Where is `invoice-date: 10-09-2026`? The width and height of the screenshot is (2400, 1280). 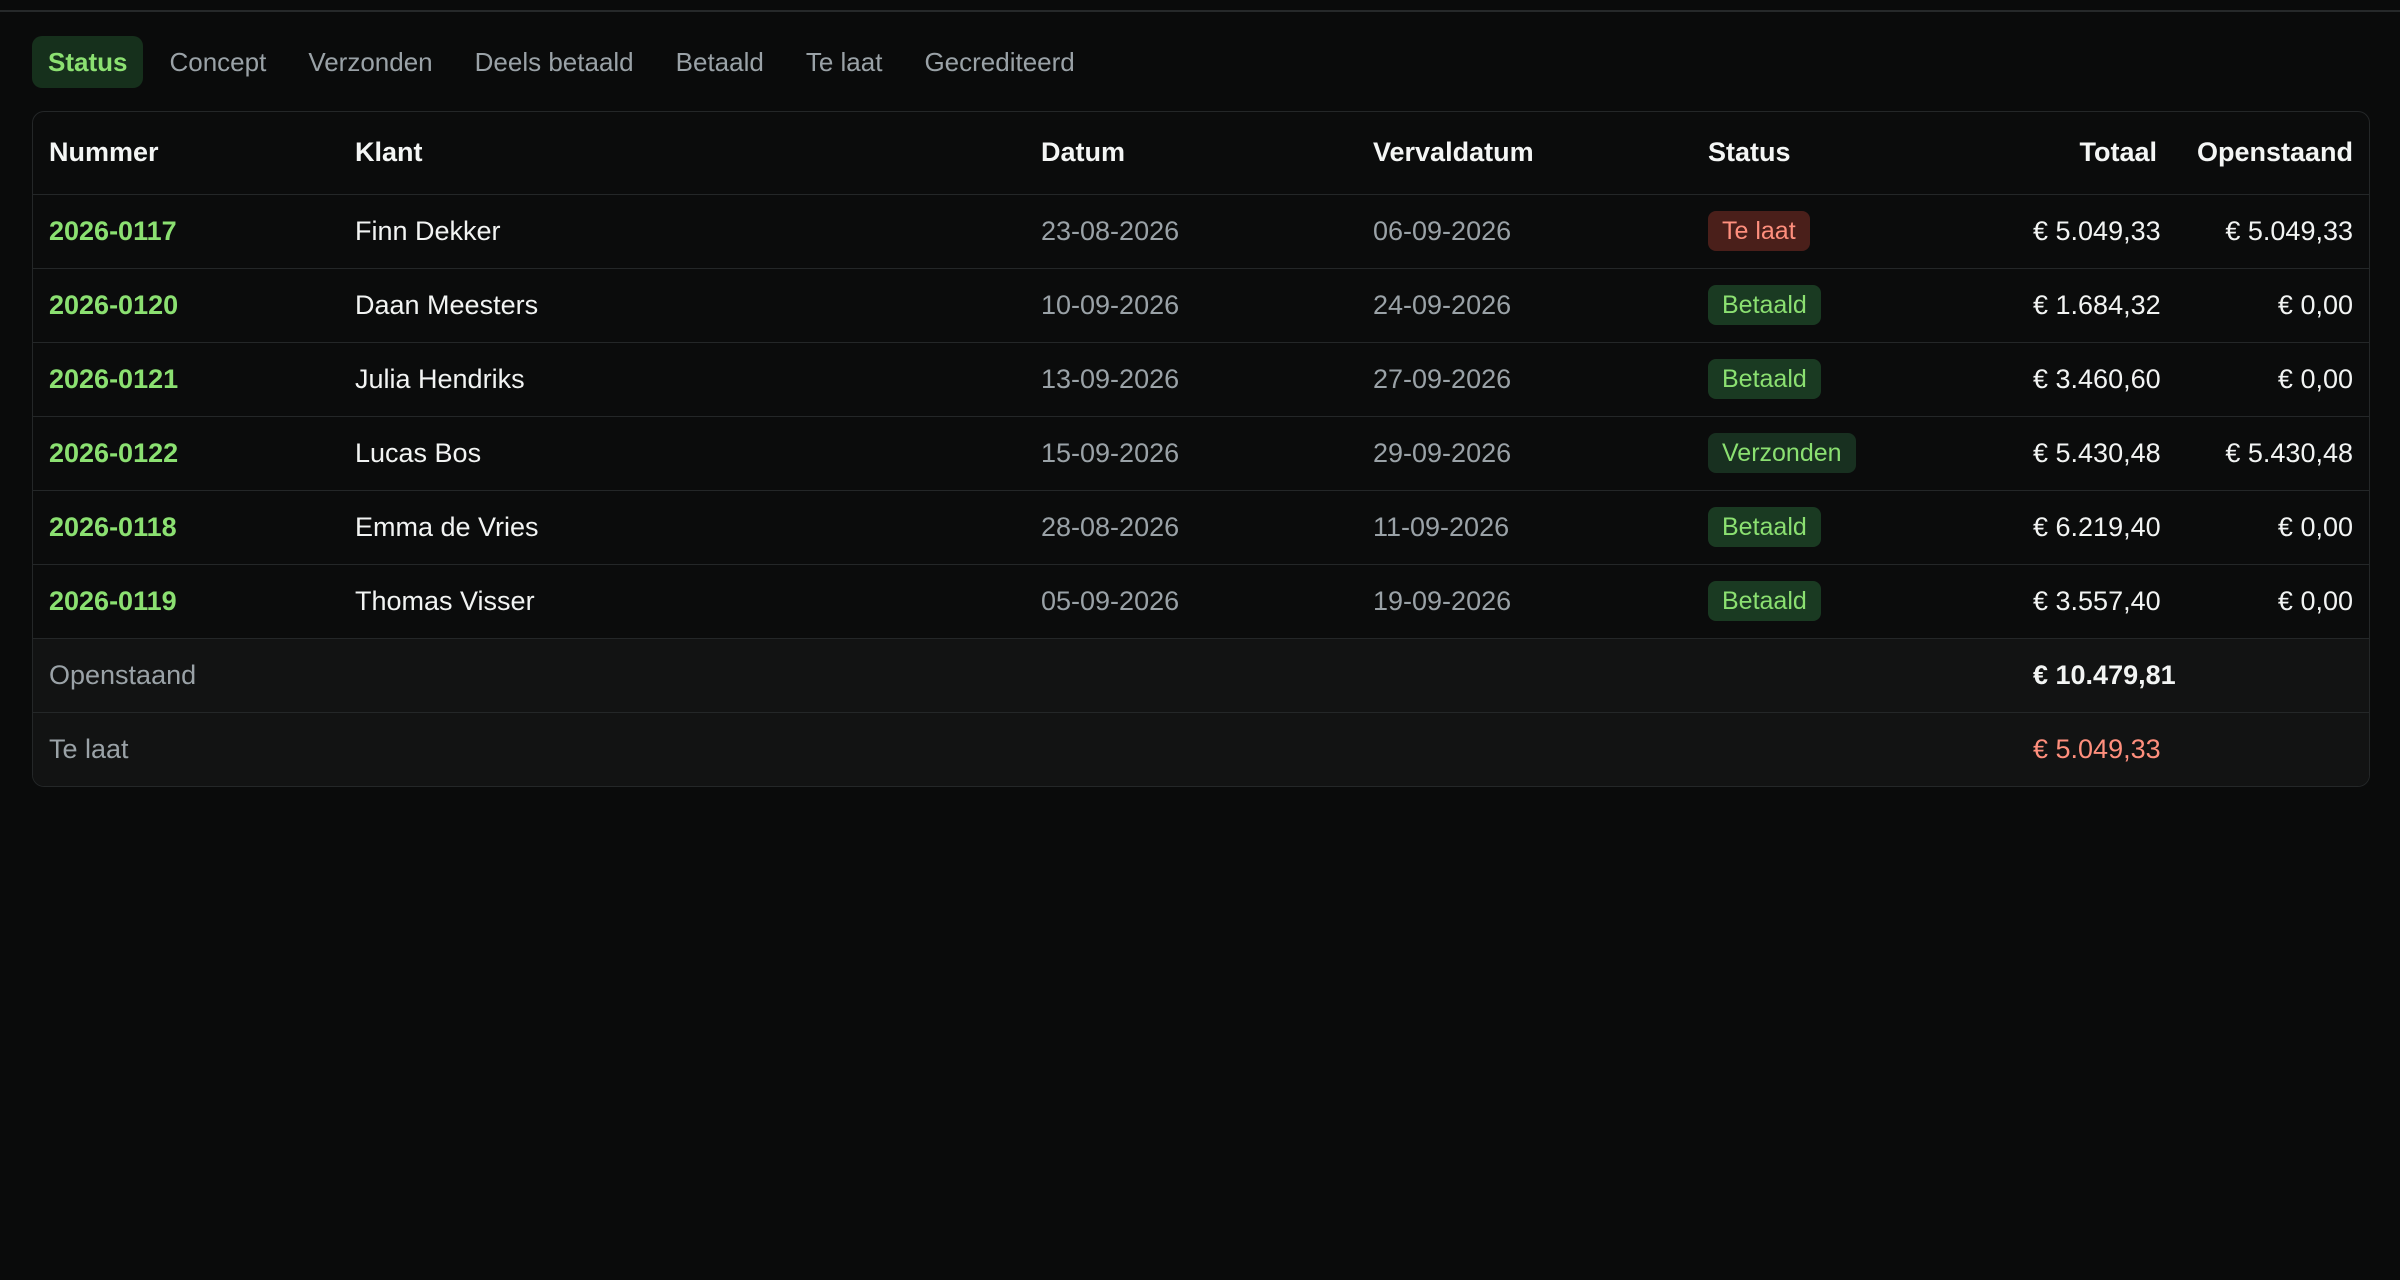
invoice-date: 10-09-2026 is located at coordinates (1191, 305).